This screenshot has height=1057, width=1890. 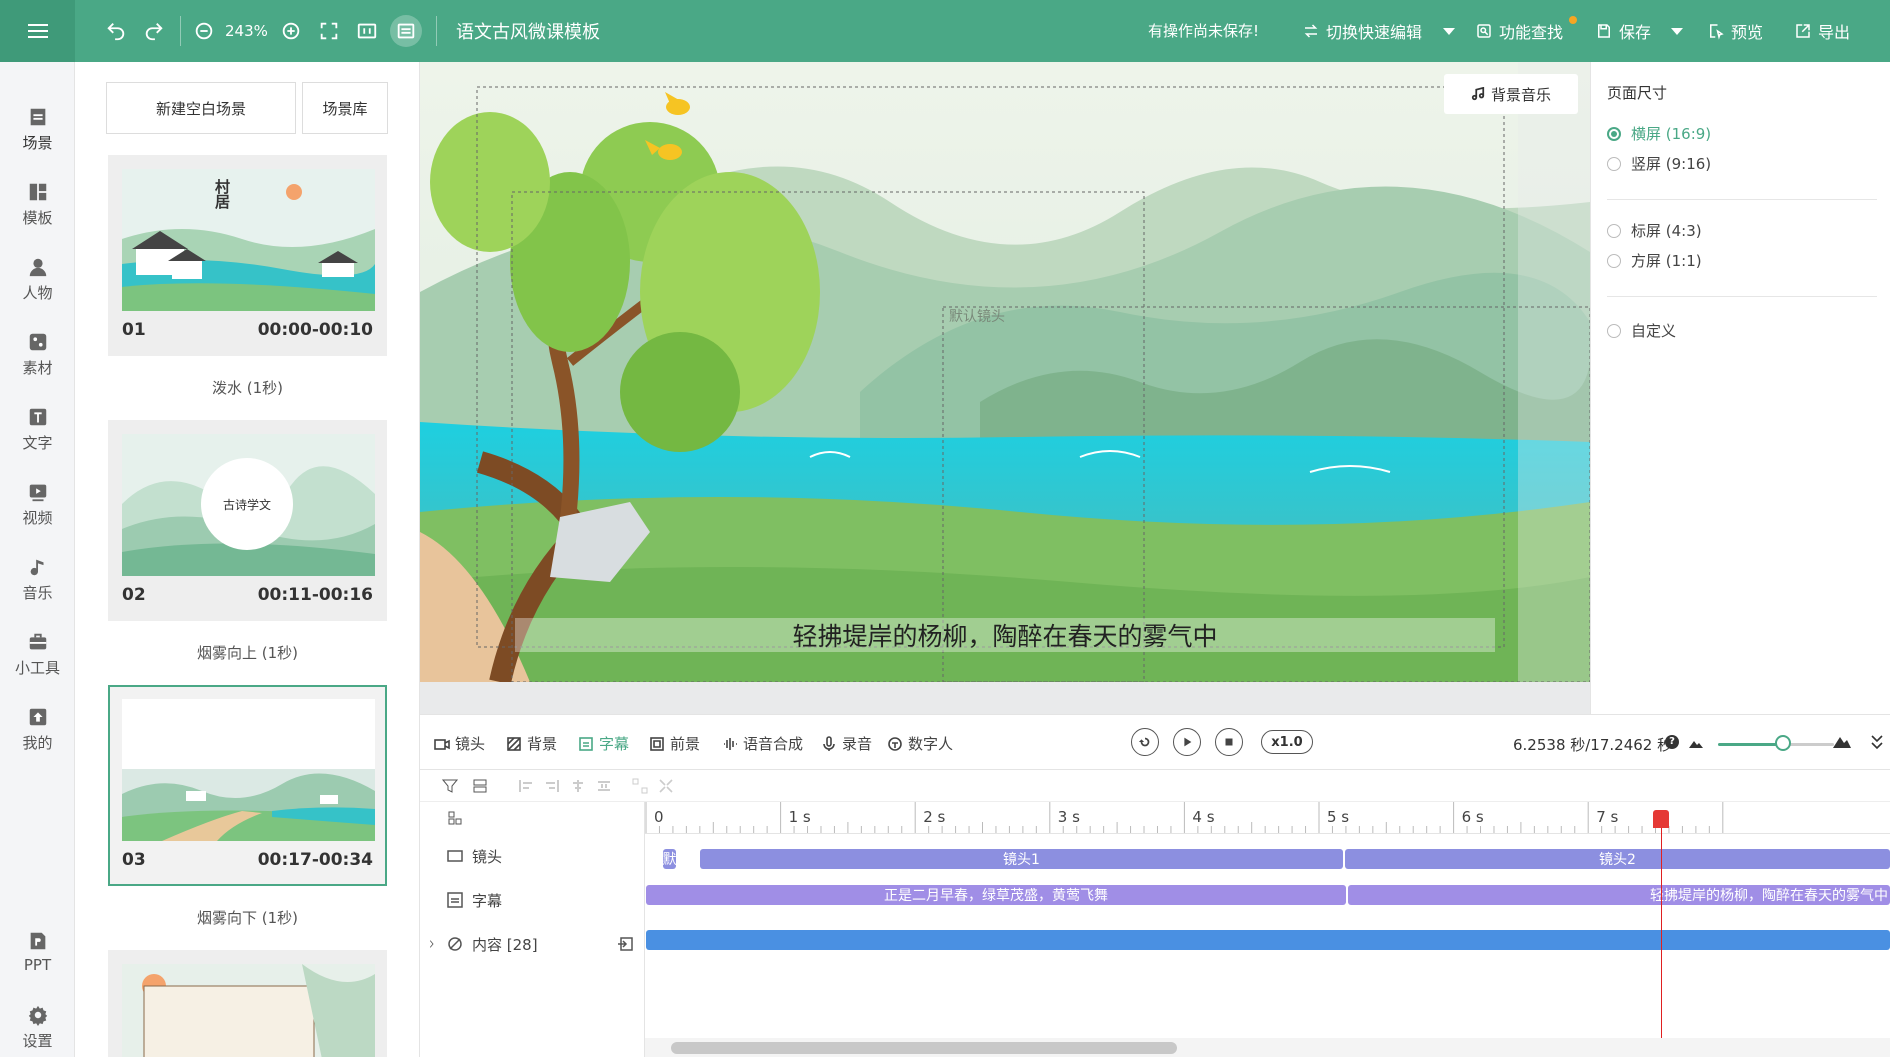 What do you see at coordinates (1822, 31) in the screenshot?
I see `export-button: 导出` at bounding box center [1822, 31].